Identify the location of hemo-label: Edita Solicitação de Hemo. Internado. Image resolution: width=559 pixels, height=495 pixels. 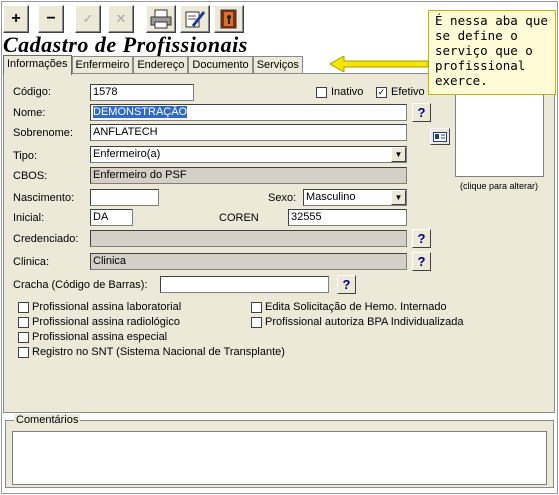
(356, 307).